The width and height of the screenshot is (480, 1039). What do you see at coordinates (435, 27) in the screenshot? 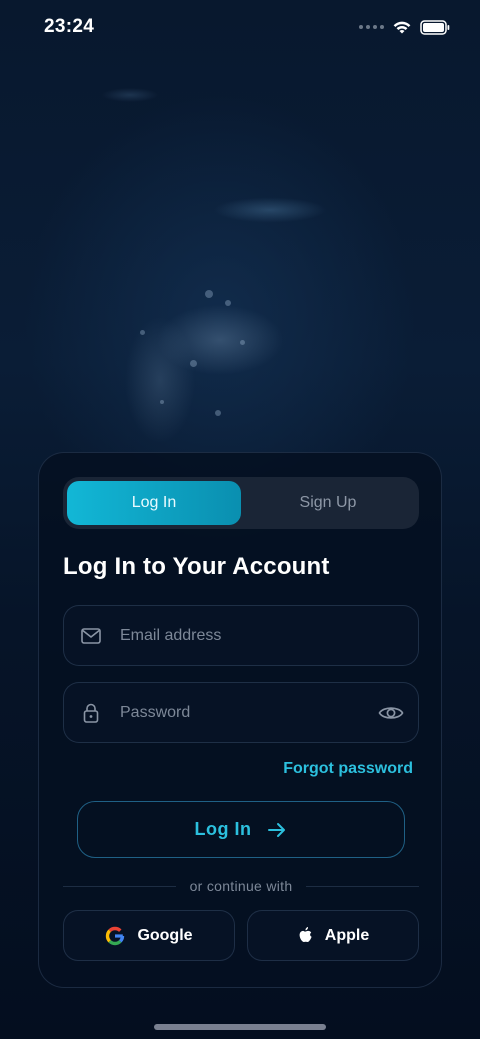
I see `battery-icon` at bounding box center [435, 27].